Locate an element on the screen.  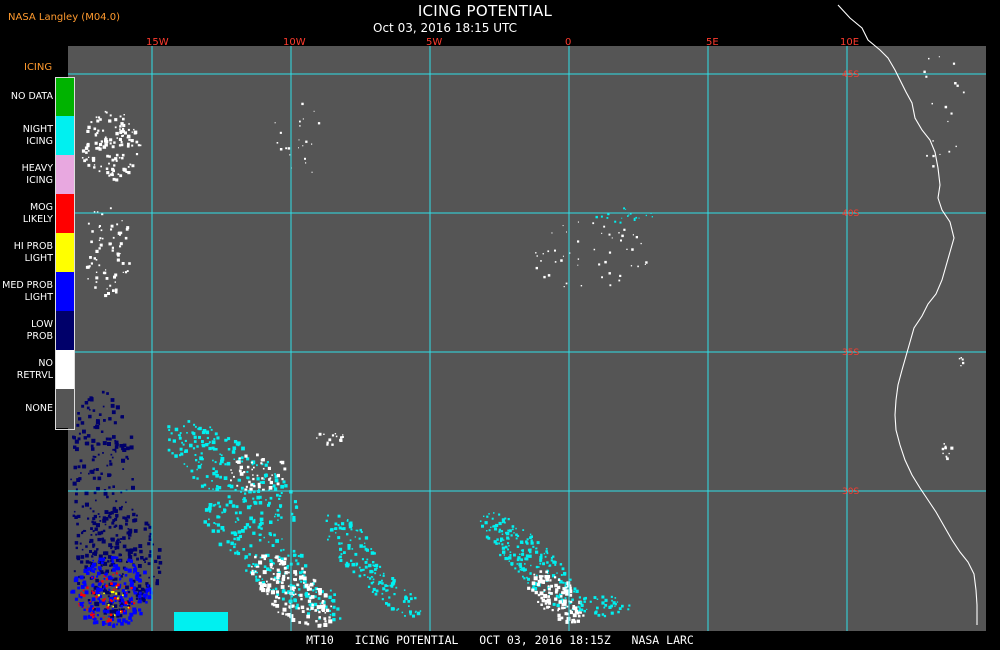
legend-item-label: NO RETRVL is located at coordinates (26, 369).